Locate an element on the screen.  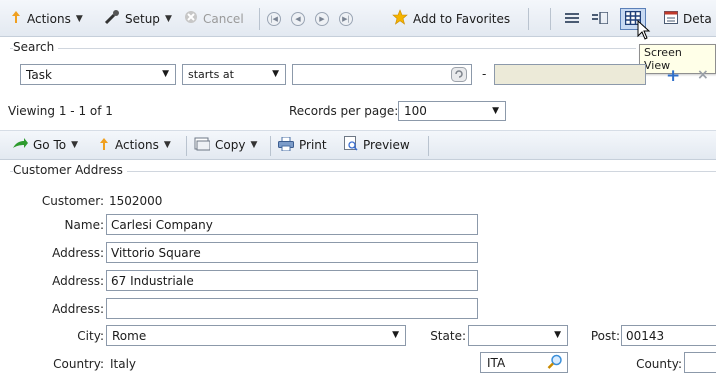
printer-icon is located at coordinates (286, 145).